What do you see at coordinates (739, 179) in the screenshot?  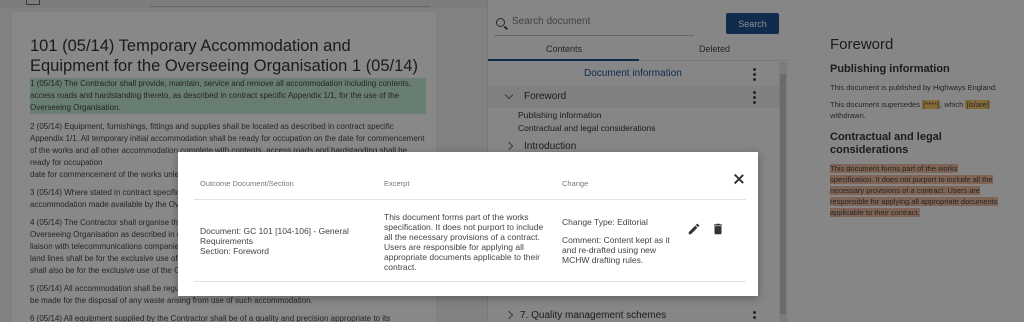 I see `close-icon` at bounding box center [739, 179].